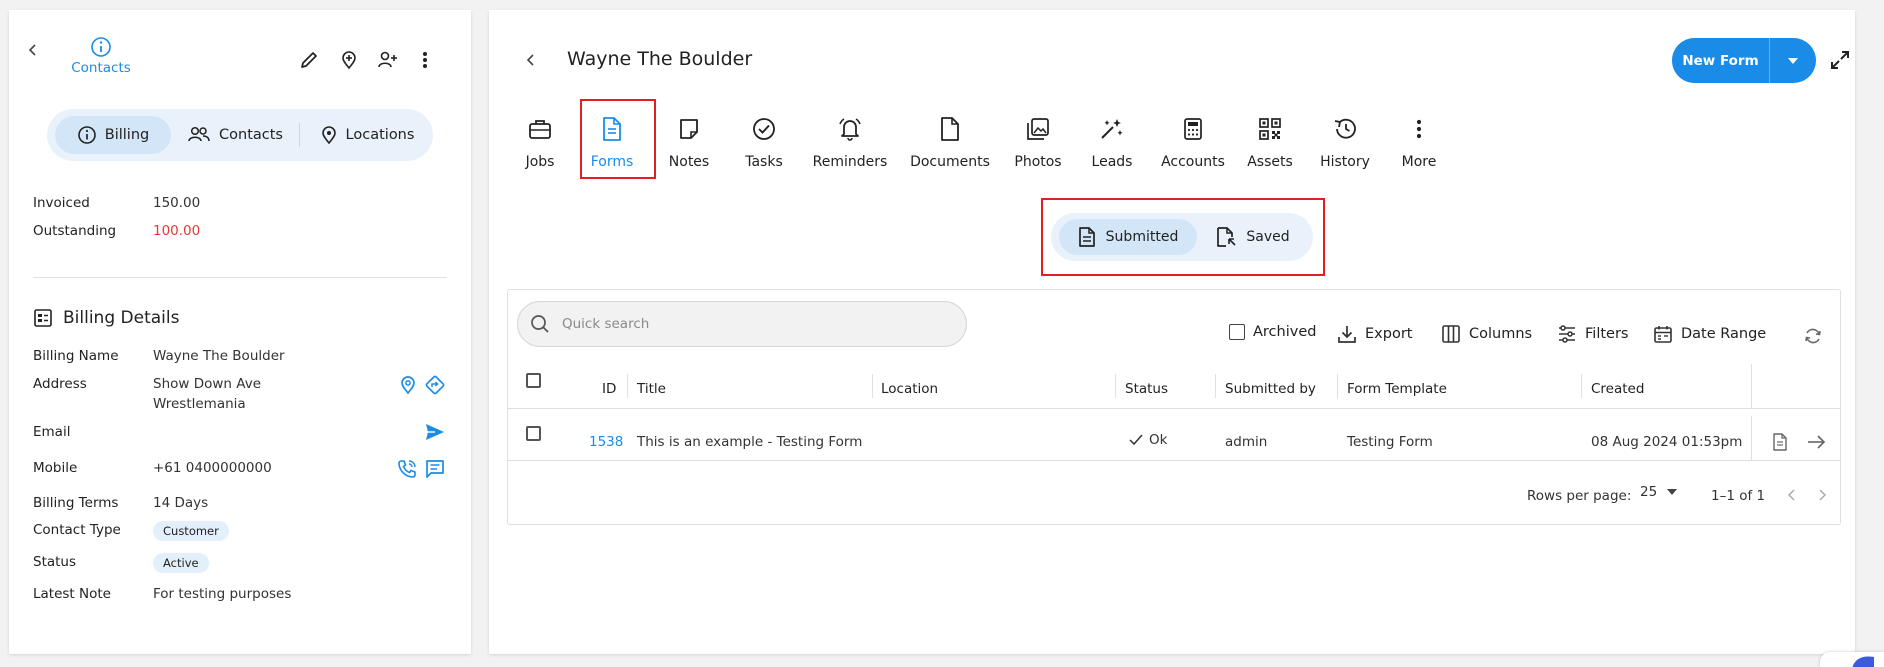 Image resolution: width=1884 pixels, height=667 pixels. What do you see at coordinates (1617, 389) in the screenshot?
I see `column-header-created: Created` at bounding box center [1617, 389].